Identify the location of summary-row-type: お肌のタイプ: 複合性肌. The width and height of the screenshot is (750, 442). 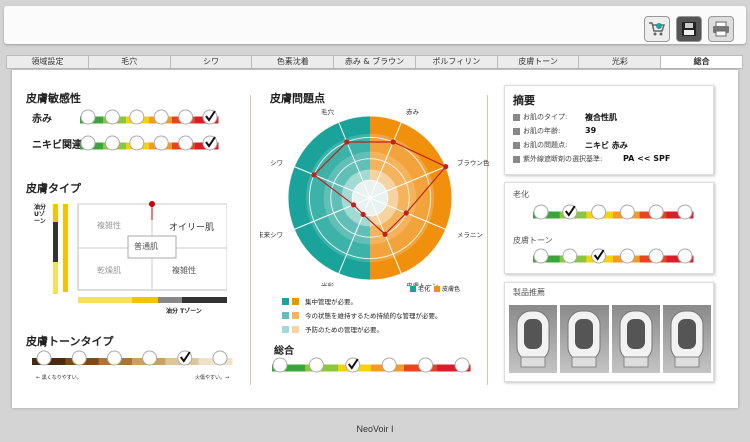
(570, 117).